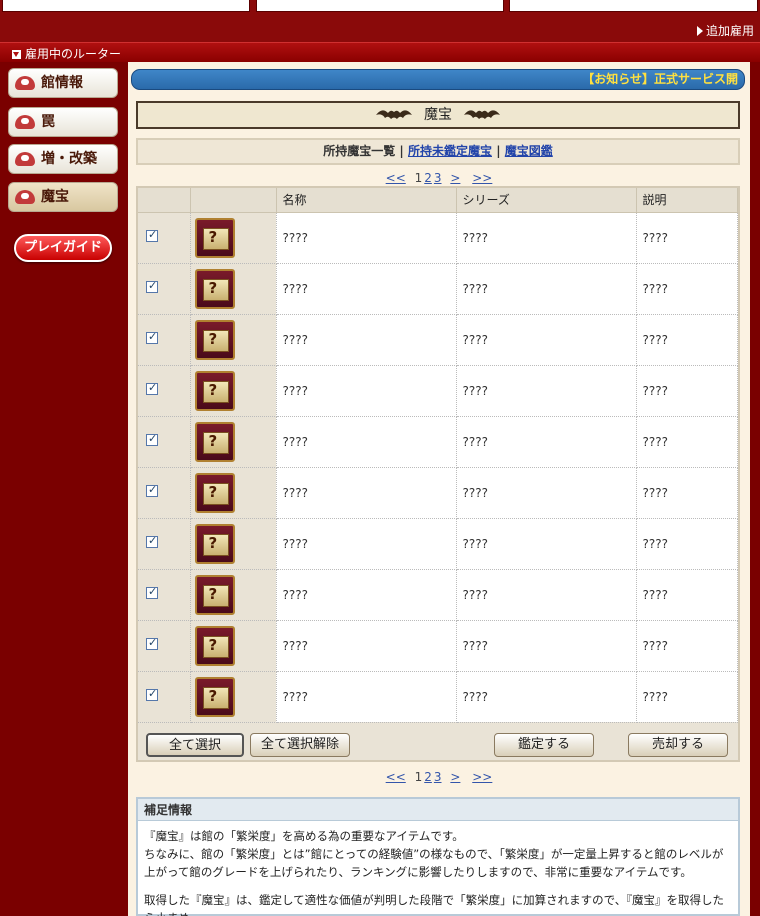 This screenshot has width=760, height=916. What do you see at coordinates (63, 83) in the screenshot?
I see `sidebar-item-mansion-info: 館情報` at bounding box center [63, 83].